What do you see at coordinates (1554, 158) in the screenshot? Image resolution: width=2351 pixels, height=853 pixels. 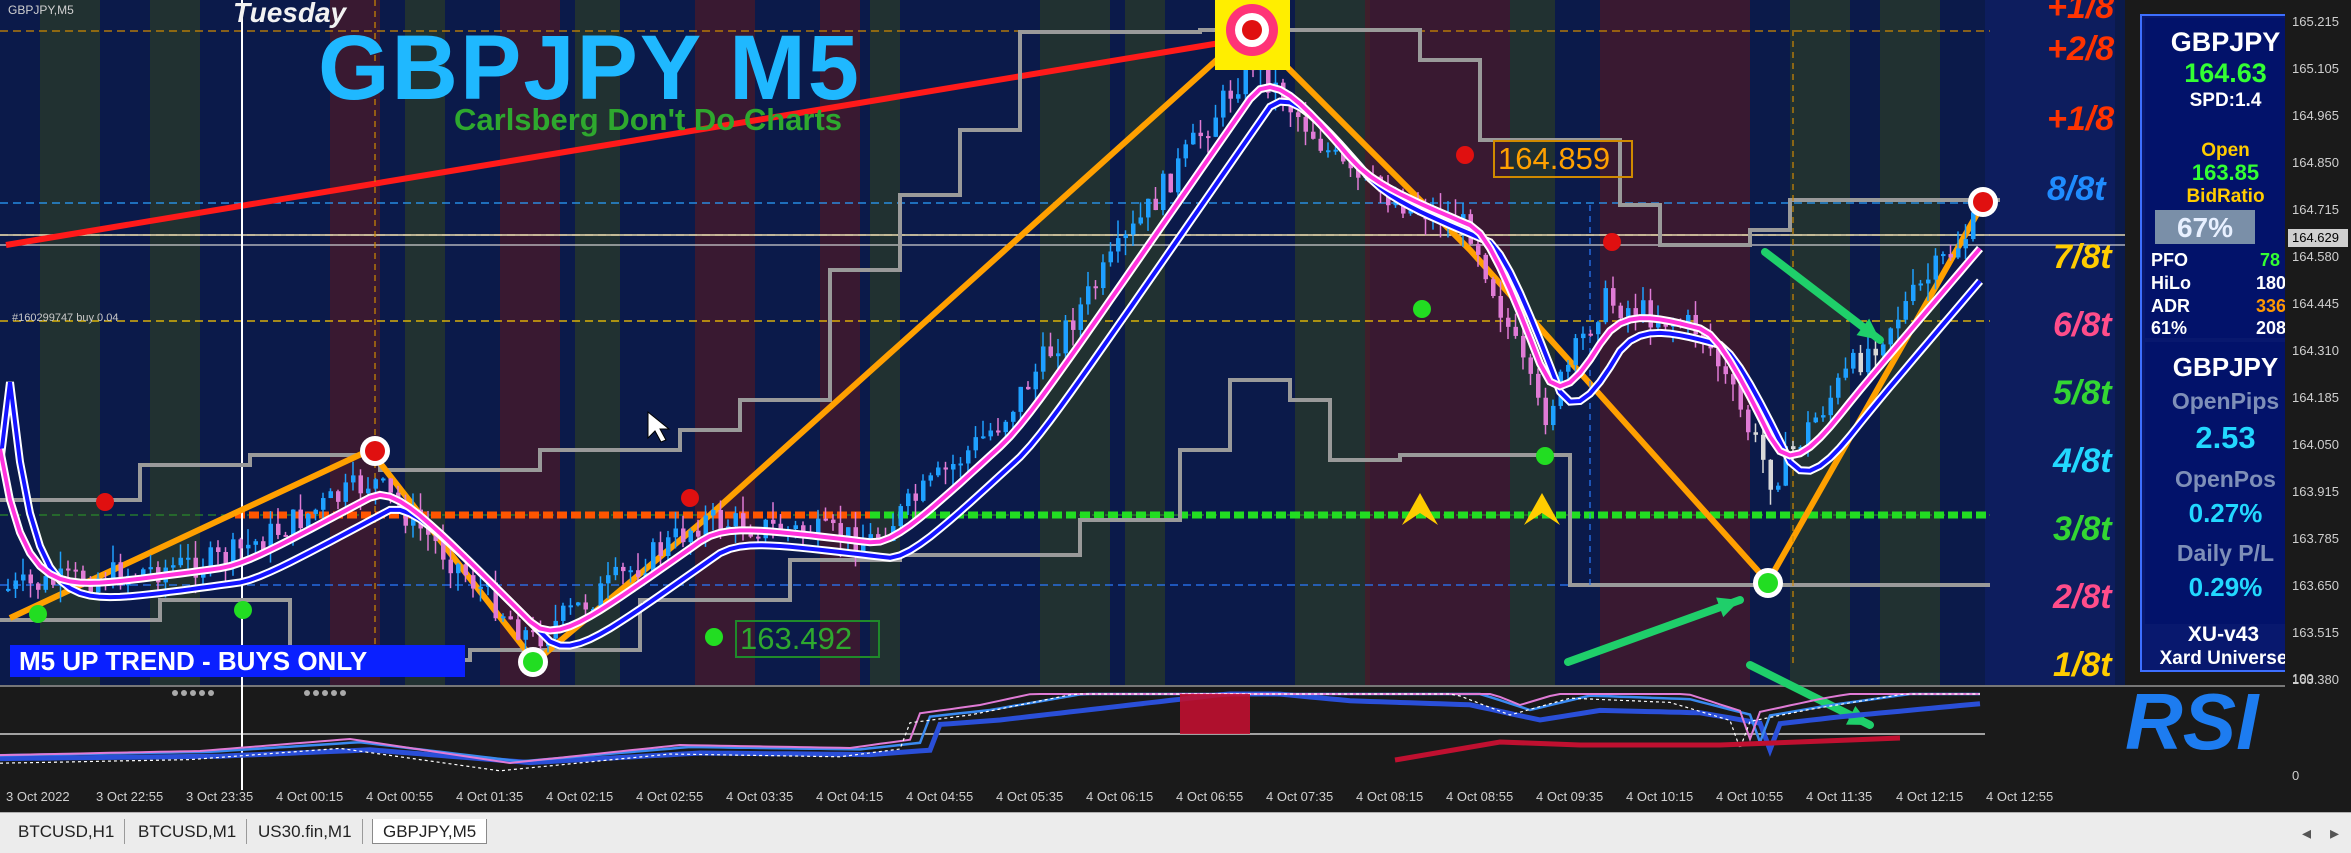 I see `high-level-label: 164.859` at bounding box center [1554, 158].